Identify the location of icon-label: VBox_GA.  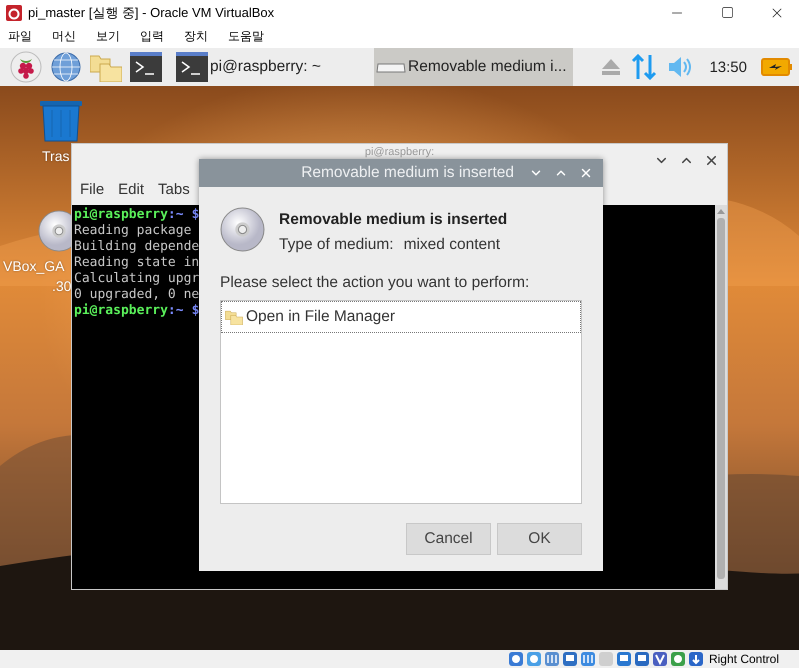
(33, 266).